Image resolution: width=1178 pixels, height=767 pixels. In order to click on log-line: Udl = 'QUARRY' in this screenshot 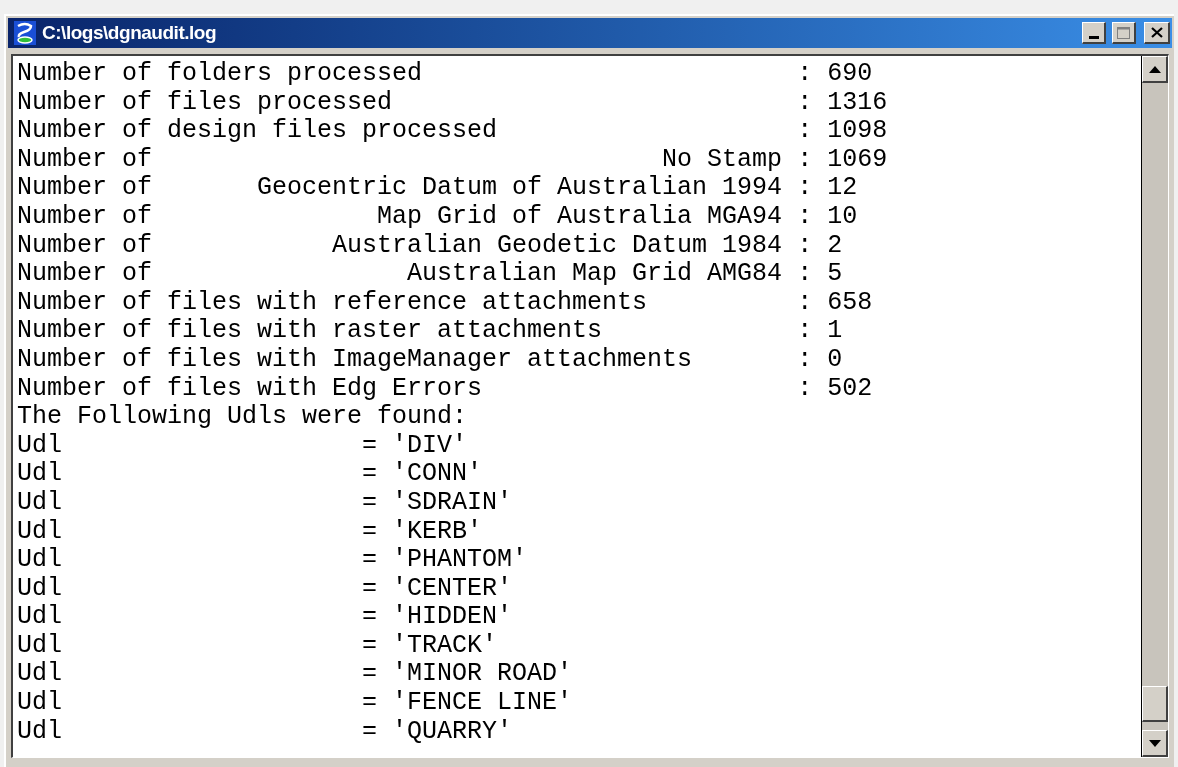, I will do `click(265, 732)`.